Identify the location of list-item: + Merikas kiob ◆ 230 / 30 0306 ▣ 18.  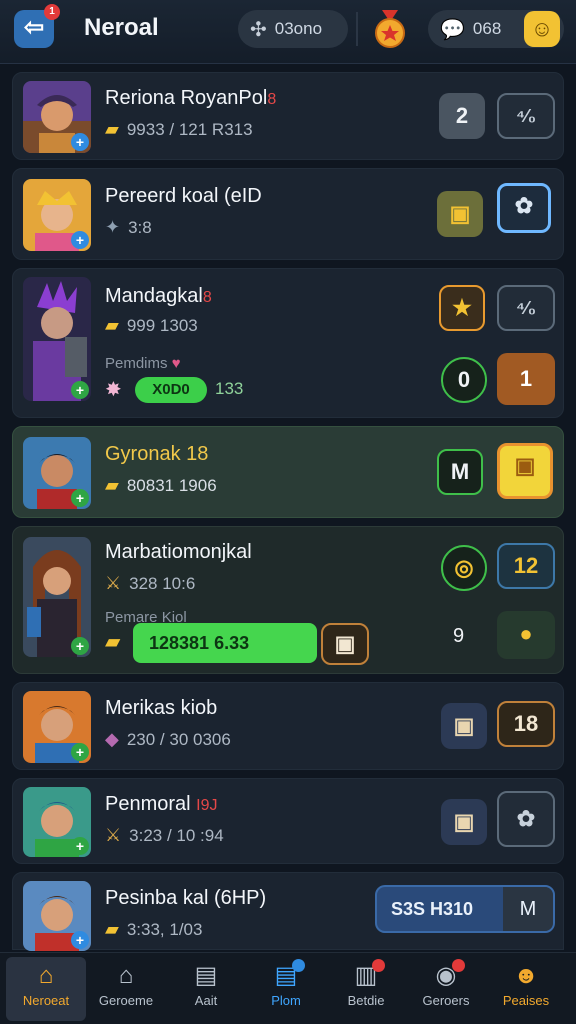
(288, 726).